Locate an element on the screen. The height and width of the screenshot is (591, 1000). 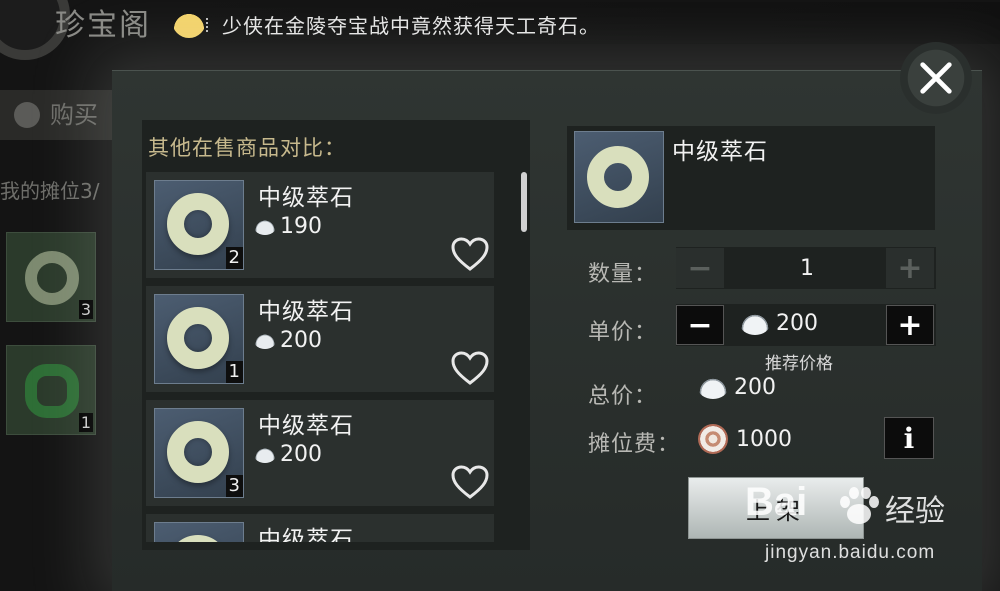
gold-ingot-icon is located at coordinates (190, 23).